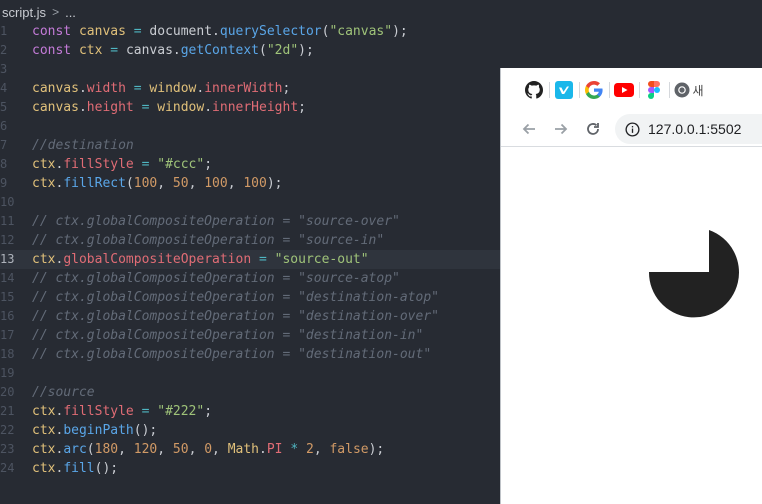  I want to click on code-token: ();, so click(106, 468).